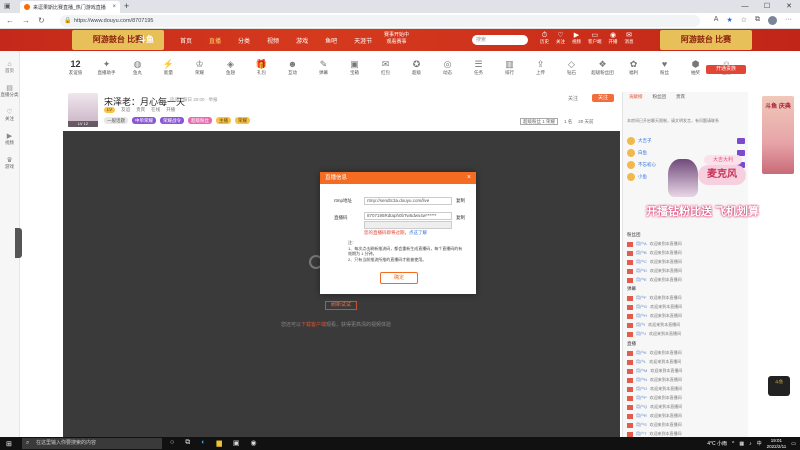  What do you see at coordinates (469, 178) in the screenshot?
I see `dialog-close-icon: ×` at bounding box center [469, 178].